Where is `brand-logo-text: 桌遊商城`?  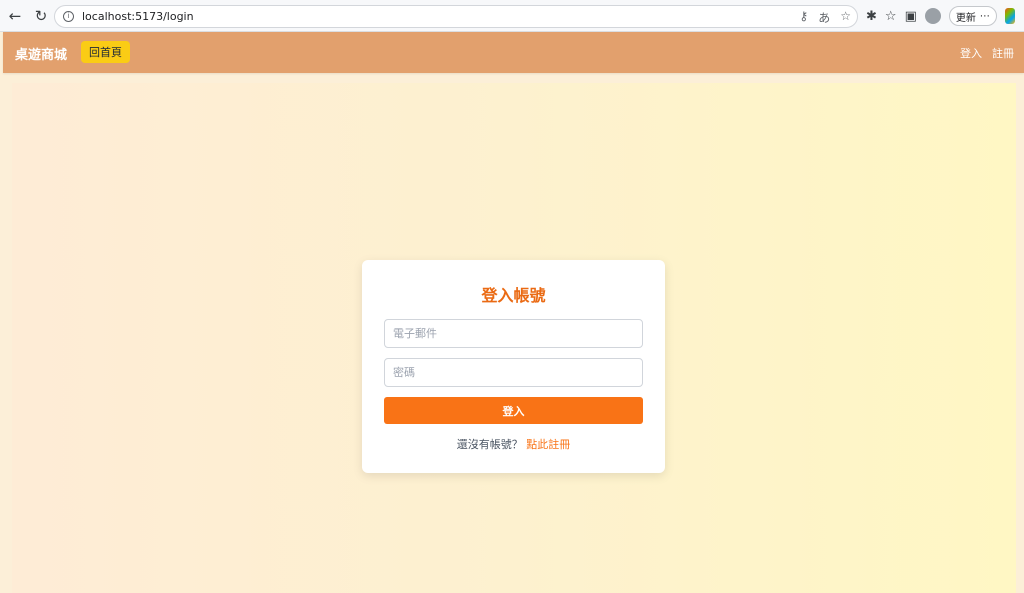 brand-logo-text: 桌遊商城 is located at coordinates (41, 53).